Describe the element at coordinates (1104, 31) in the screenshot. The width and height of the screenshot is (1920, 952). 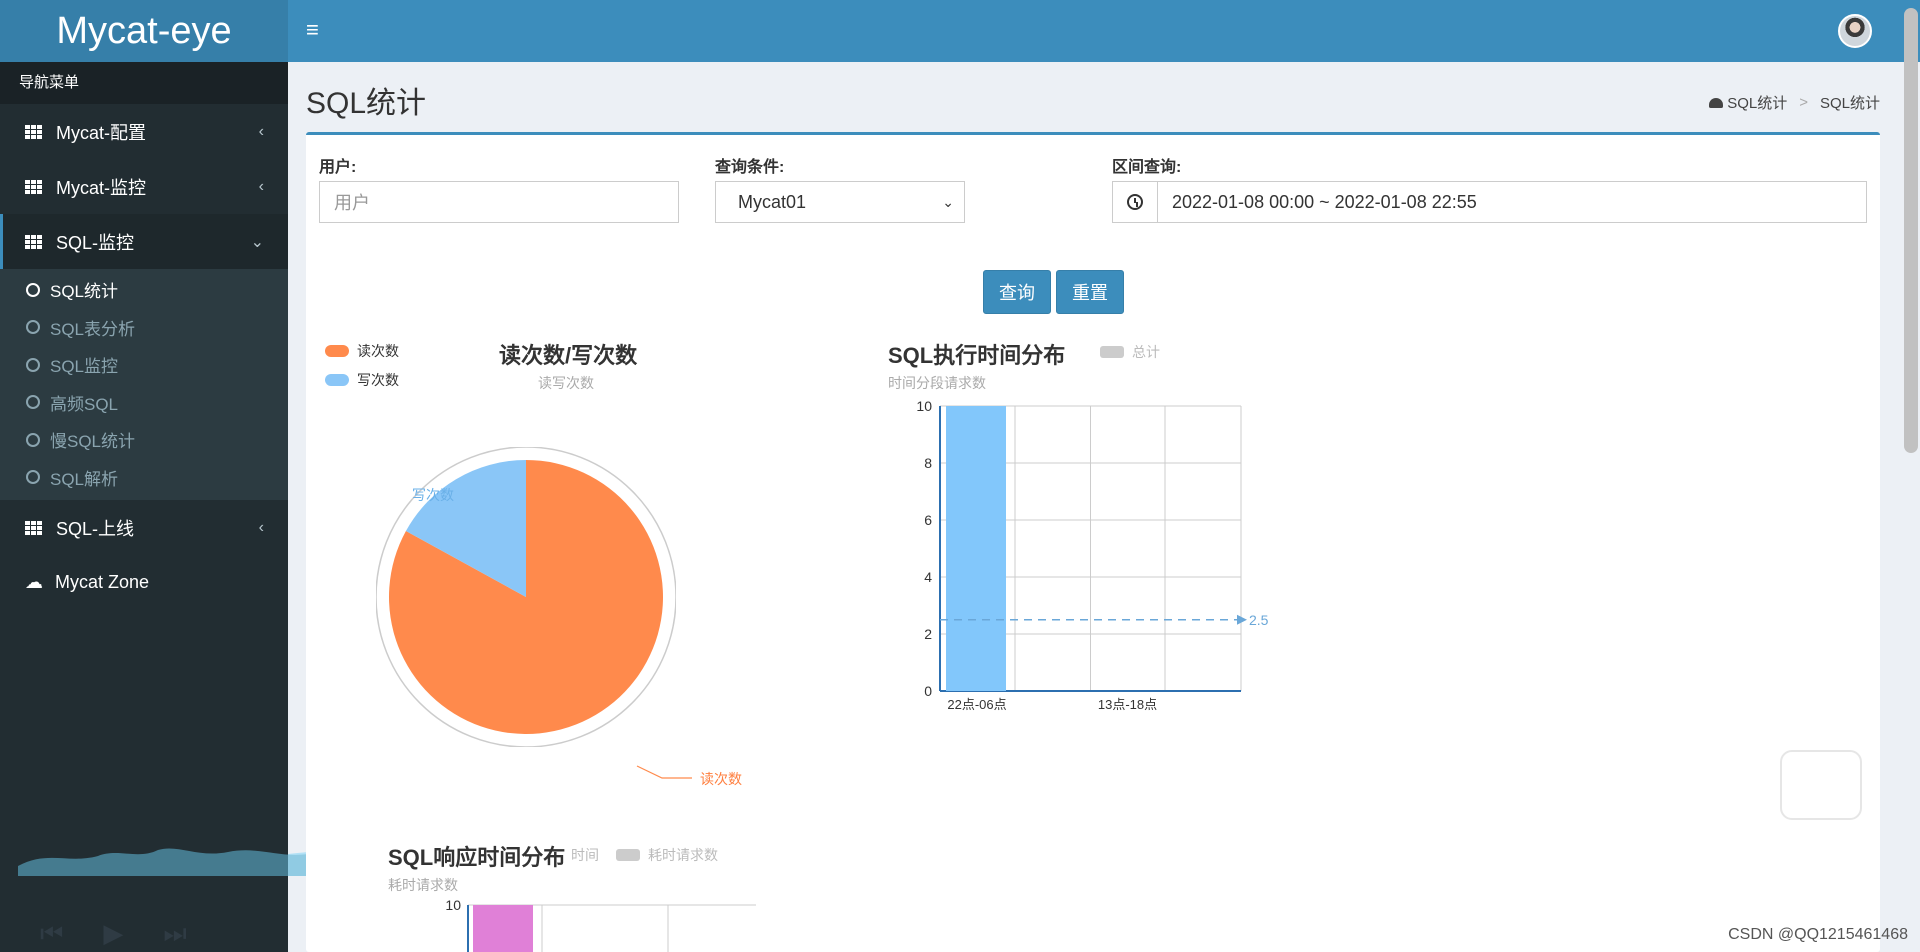
I see `top-navbar: ≡` at that location.